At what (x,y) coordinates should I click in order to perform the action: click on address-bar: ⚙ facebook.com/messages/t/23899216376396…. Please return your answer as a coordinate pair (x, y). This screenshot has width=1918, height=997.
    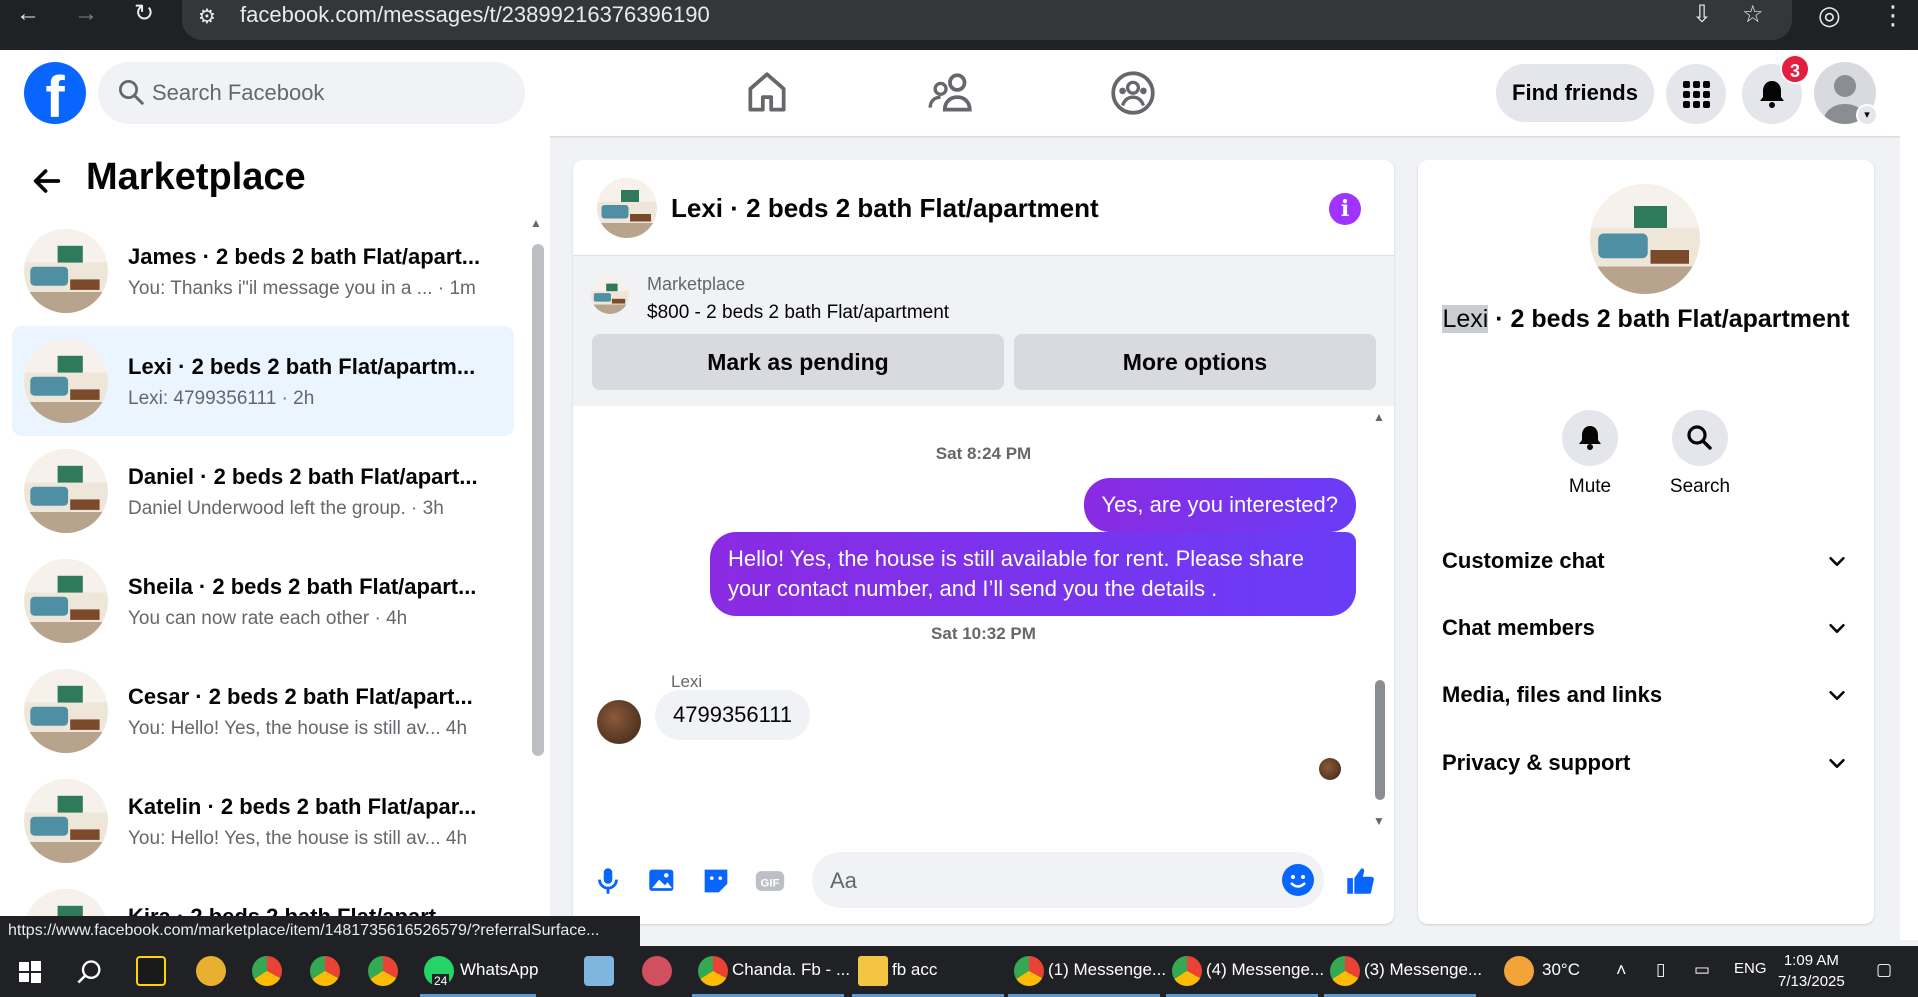
    Looking at the image, I should click on (987, 20).